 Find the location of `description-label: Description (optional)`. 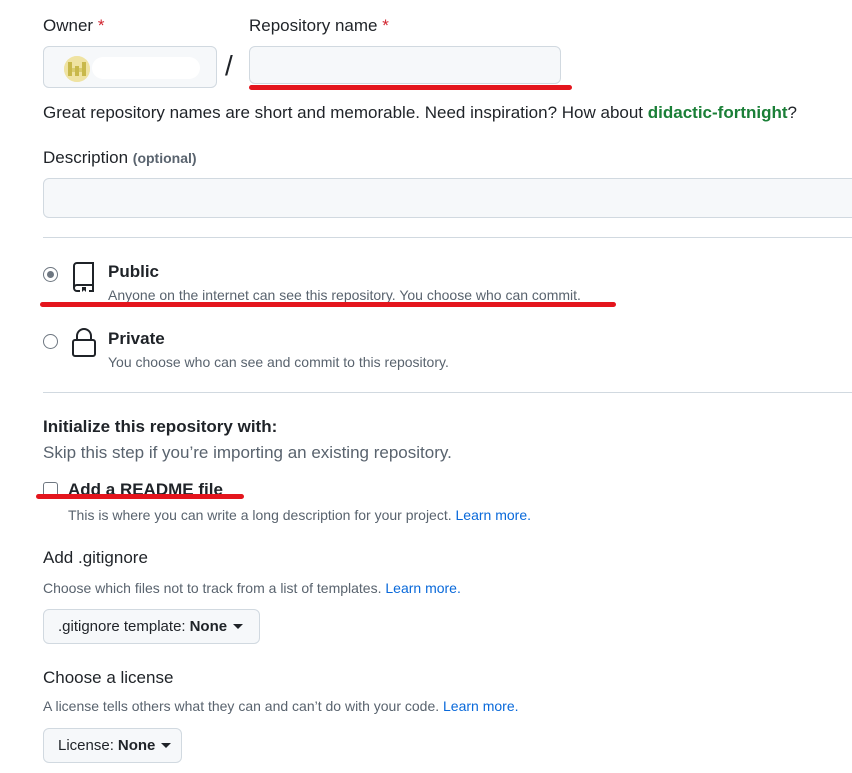

description-label: Description (optional) is located at coordinates (120, 158).